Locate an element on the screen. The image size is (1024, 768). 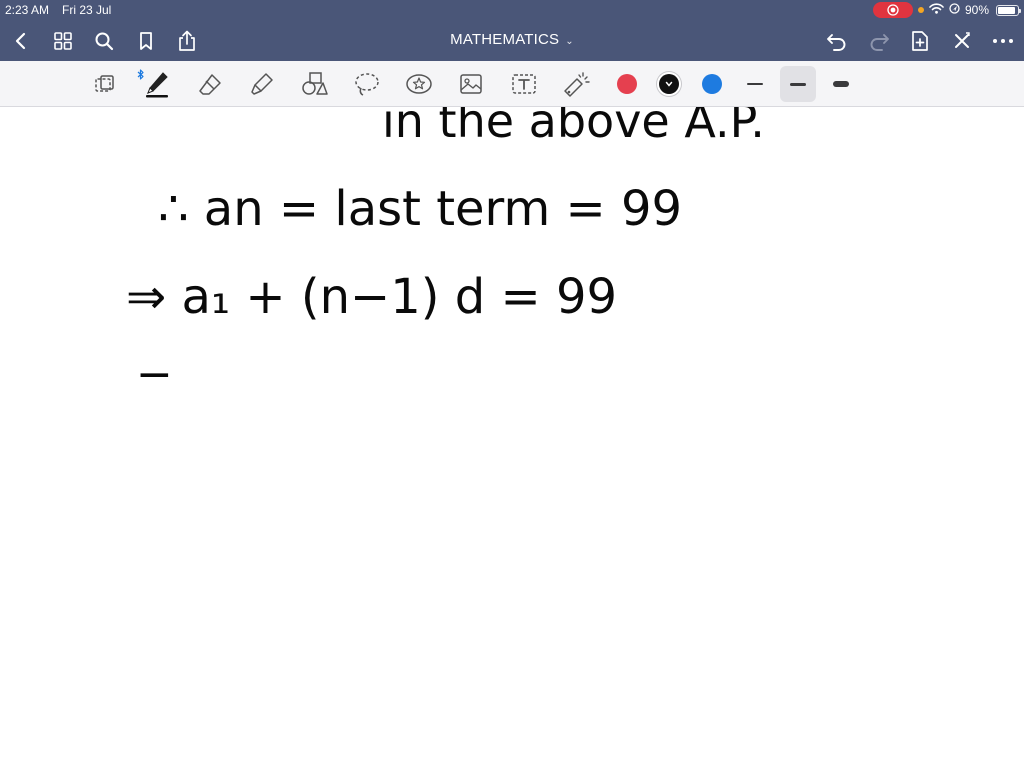
undo-icon is located at coordinates (837, 41).